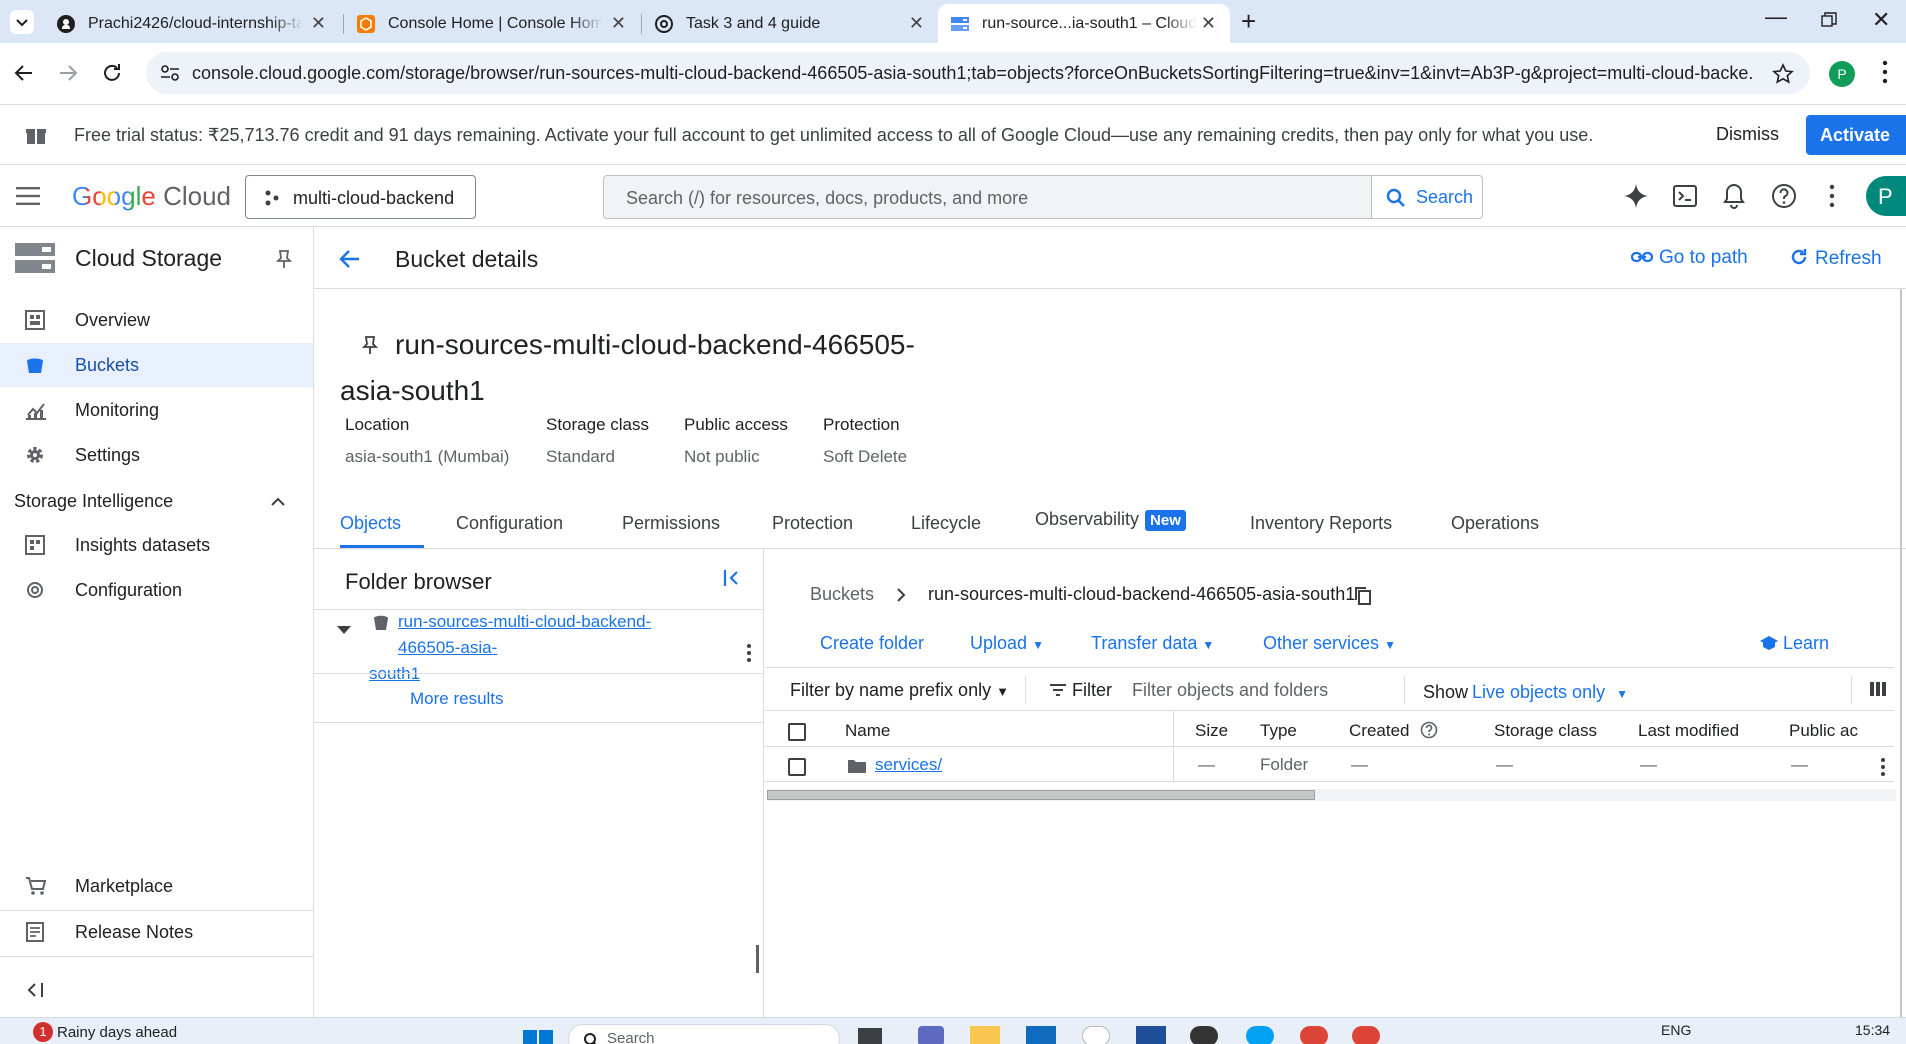 The width and height of the screenshot is (1906, 1044). Describe the element at coordinates (1676, 1030) in the screenshot. I see `input-language: ENG` at that location.